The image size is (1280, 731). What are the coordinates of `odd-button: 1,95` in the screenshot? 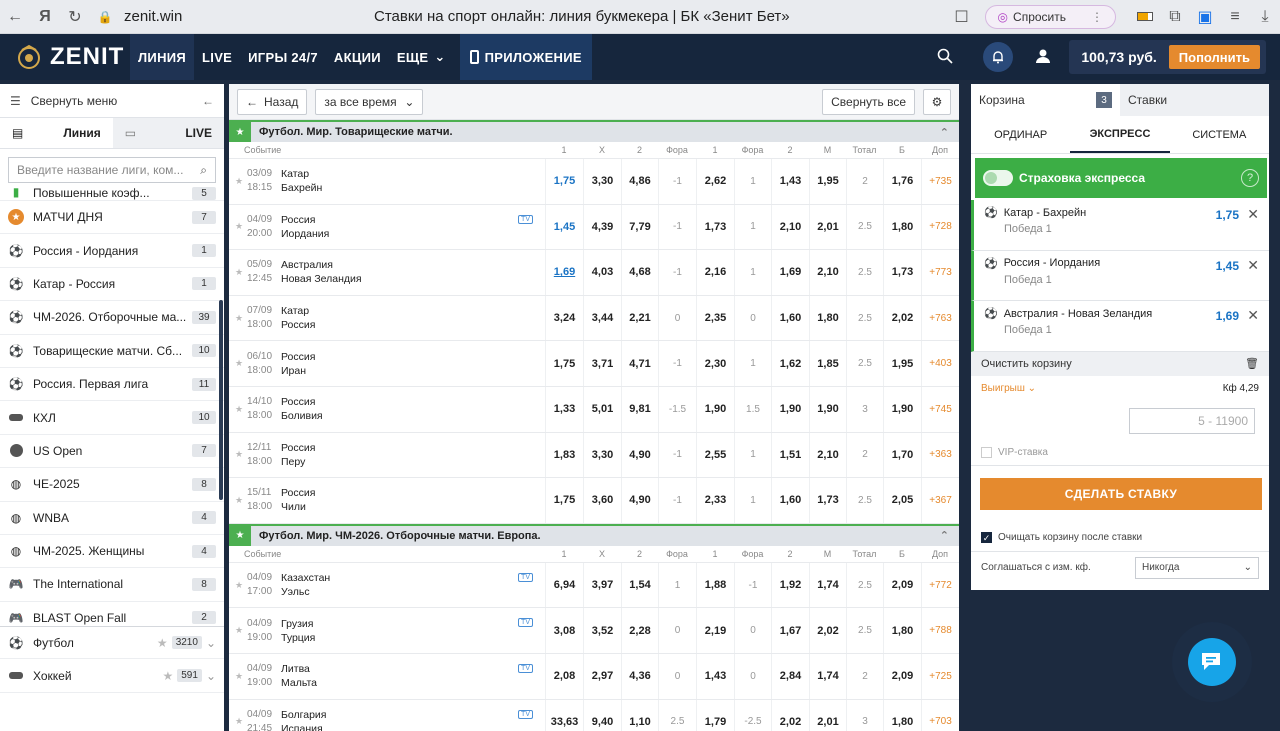 It's located at (827, 181).